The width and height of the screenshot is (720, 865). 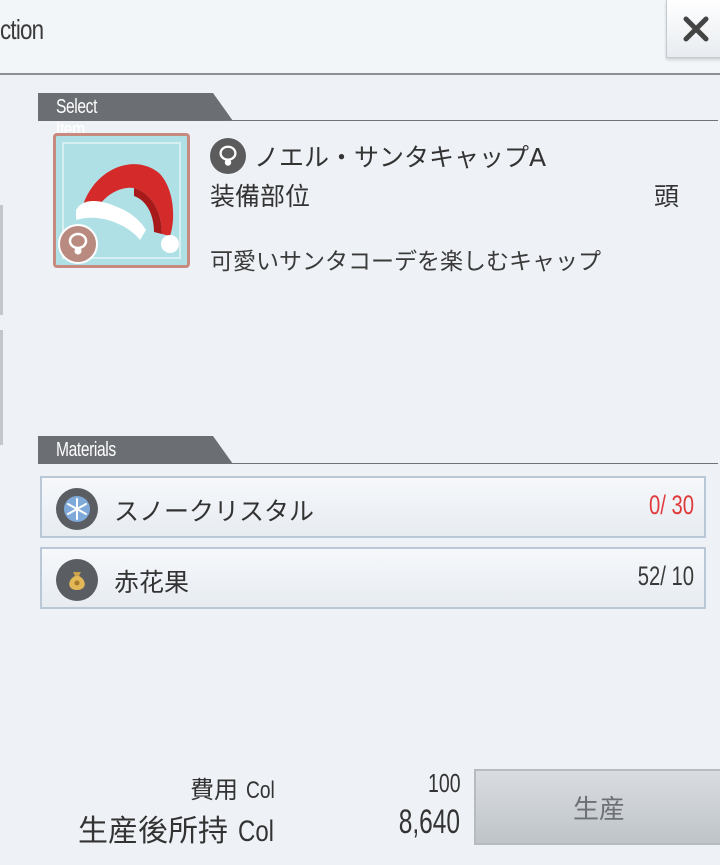 I want to click on dialog-header: ction, so click(x=360, y=37).